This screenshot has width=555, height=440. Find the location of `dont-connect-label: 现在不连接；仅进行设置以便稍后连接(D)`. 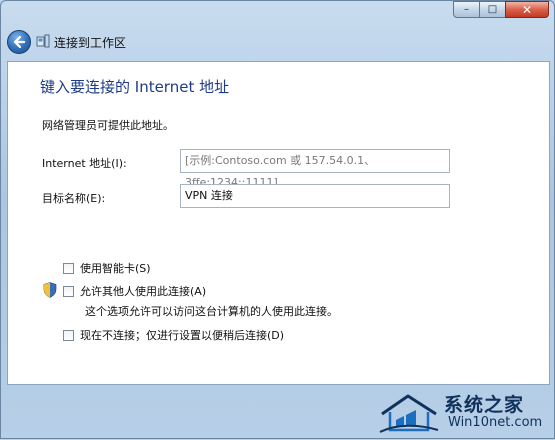

dont-connect-label: 现在不连接；仅进行设置以便稍后连接(D) is located at coordinates (182, 335).